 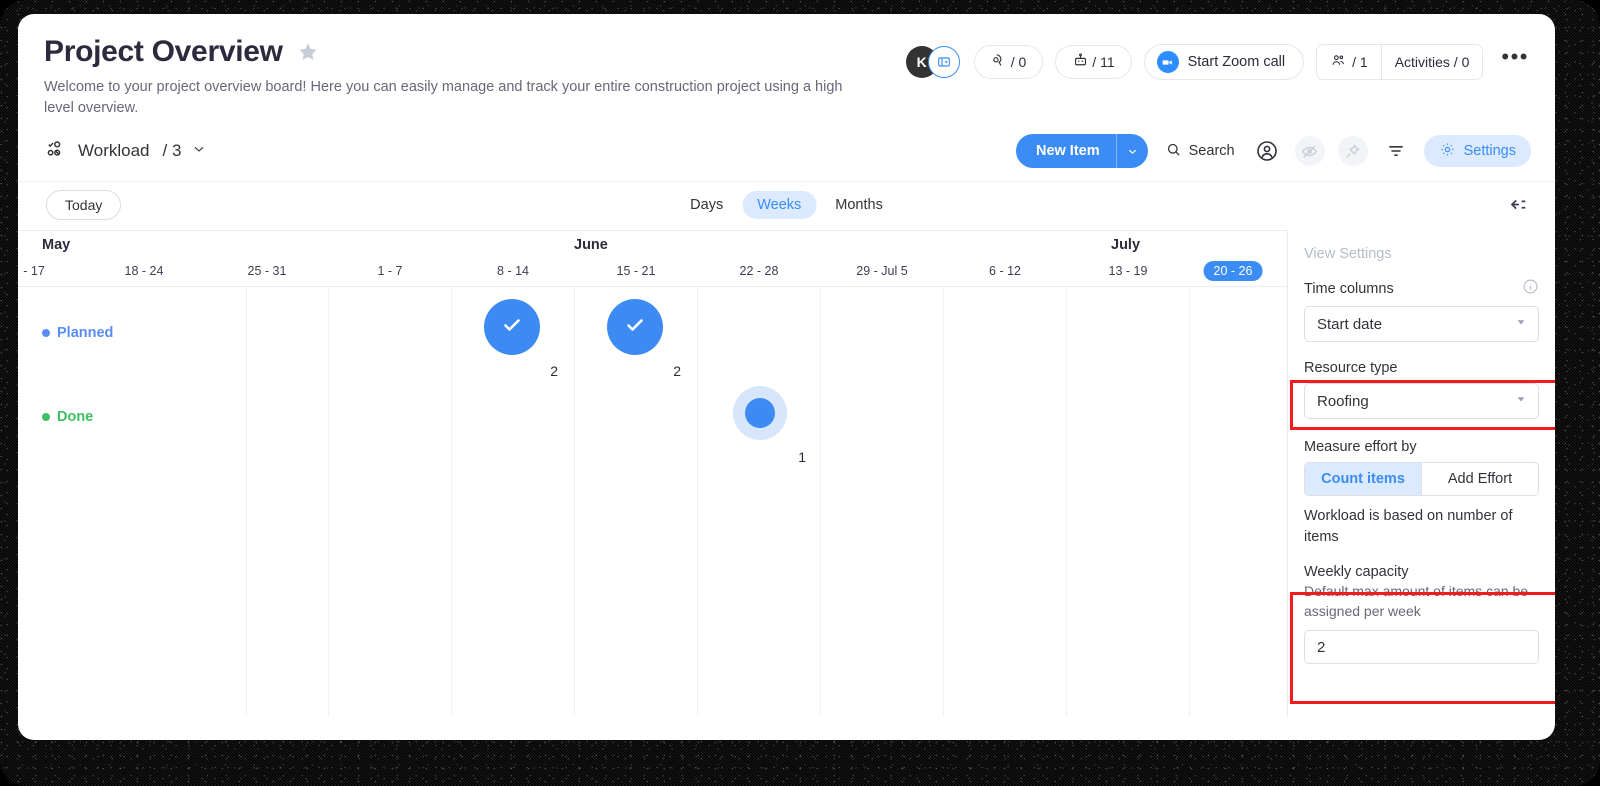 I want to click on updates-button: / 0, so click(x=1008, y=62).